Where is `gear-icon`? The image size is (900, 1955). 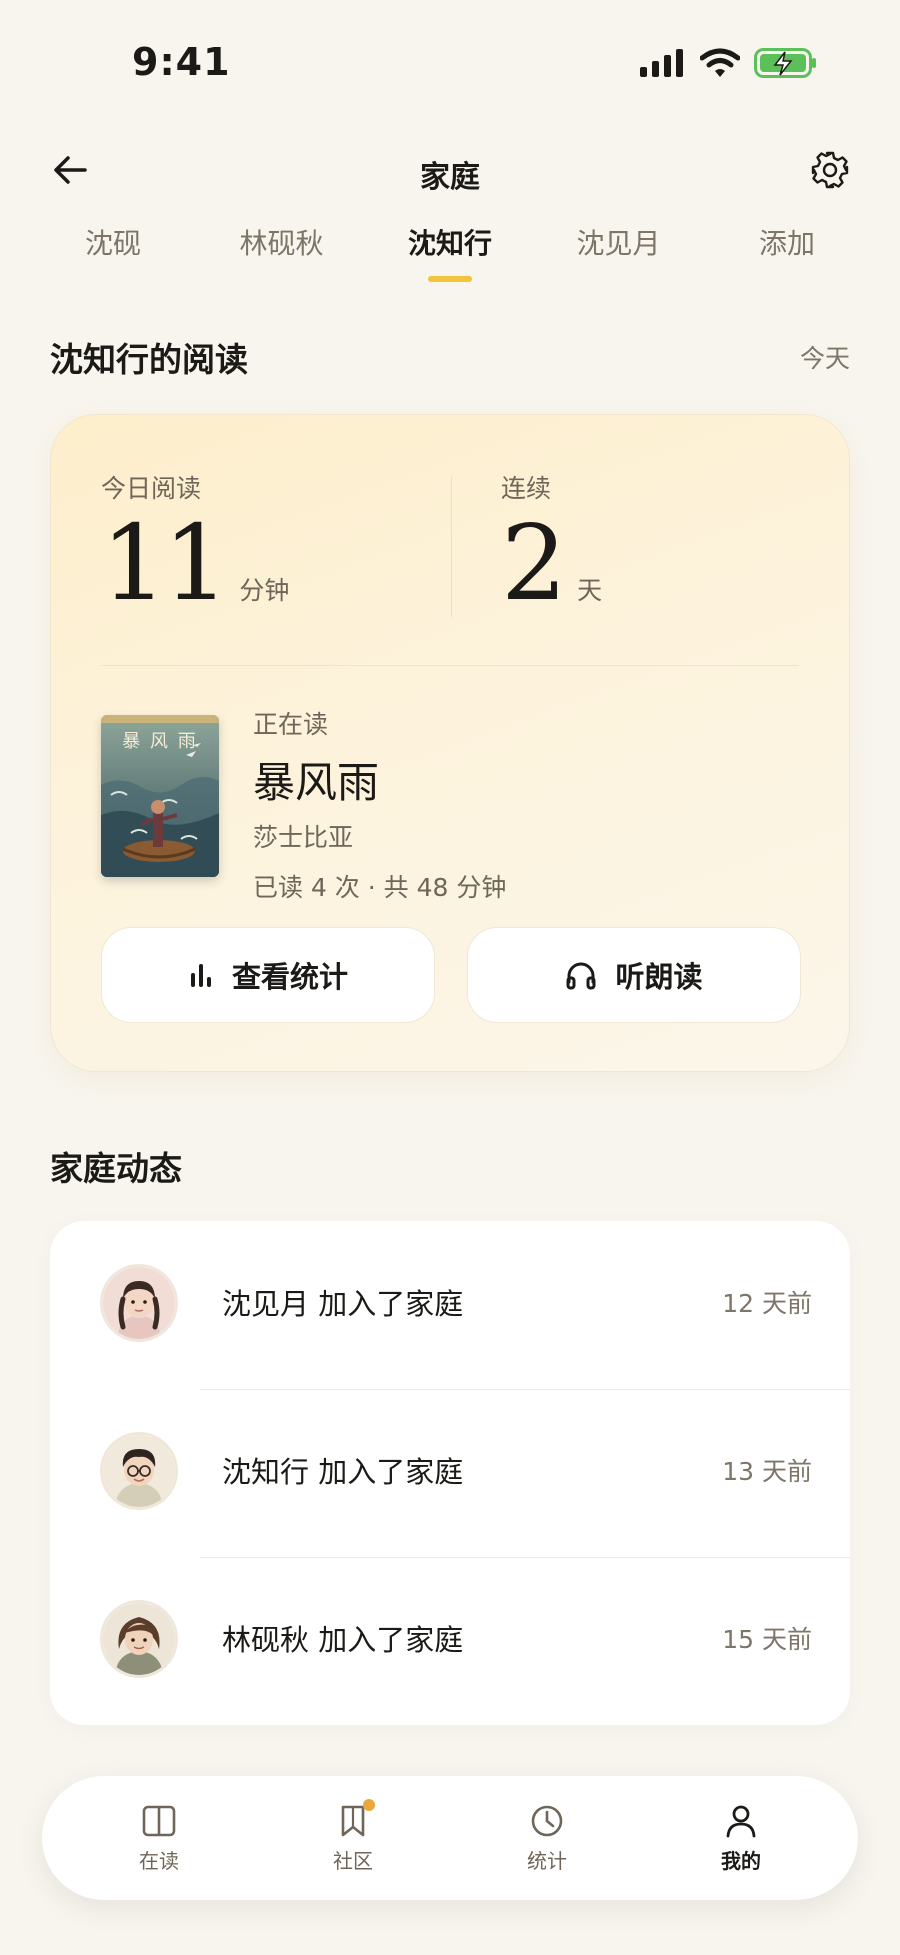 gear-icon is located at coordinates (830, 170).